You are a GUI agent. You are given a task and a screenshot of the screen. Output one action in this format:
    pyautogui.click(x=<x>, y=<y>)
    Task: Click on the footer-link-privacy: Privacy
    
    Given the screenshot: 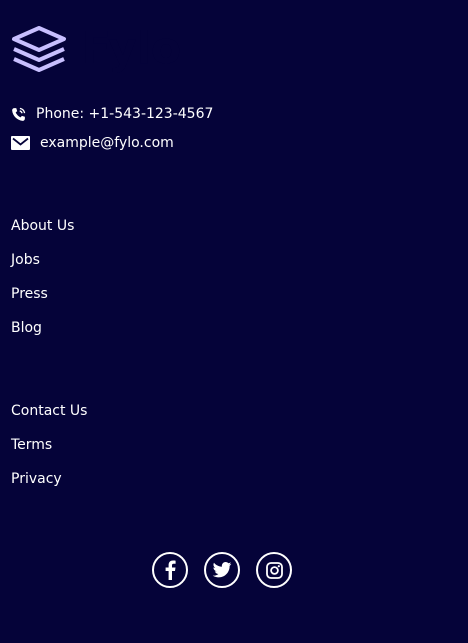 What is the action you would take?
    pyautogui.click(x=49, y=488)
    